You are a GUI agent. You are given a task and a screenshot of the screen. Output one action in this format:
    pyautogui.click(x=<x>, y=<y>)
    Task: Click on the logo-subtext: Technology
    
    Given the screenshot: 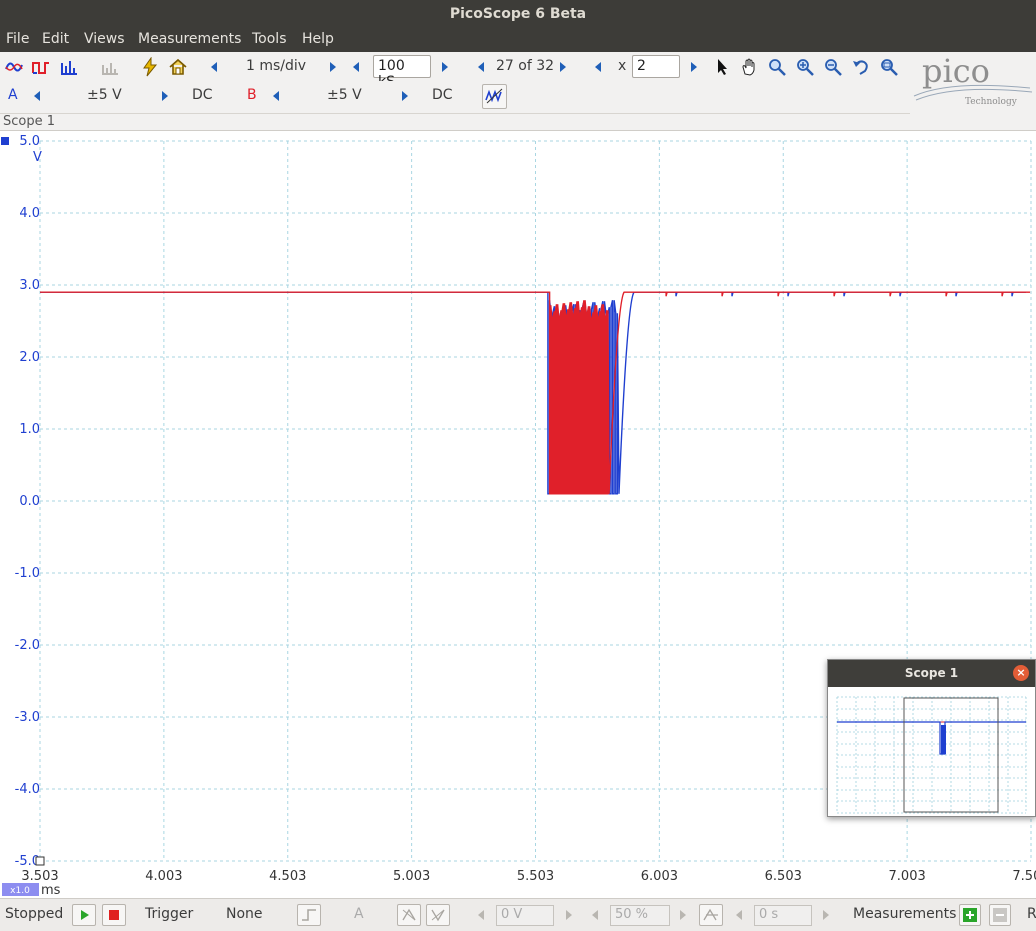 What is the action you would take?
    pyautogui.click(x=991, y=102)
    